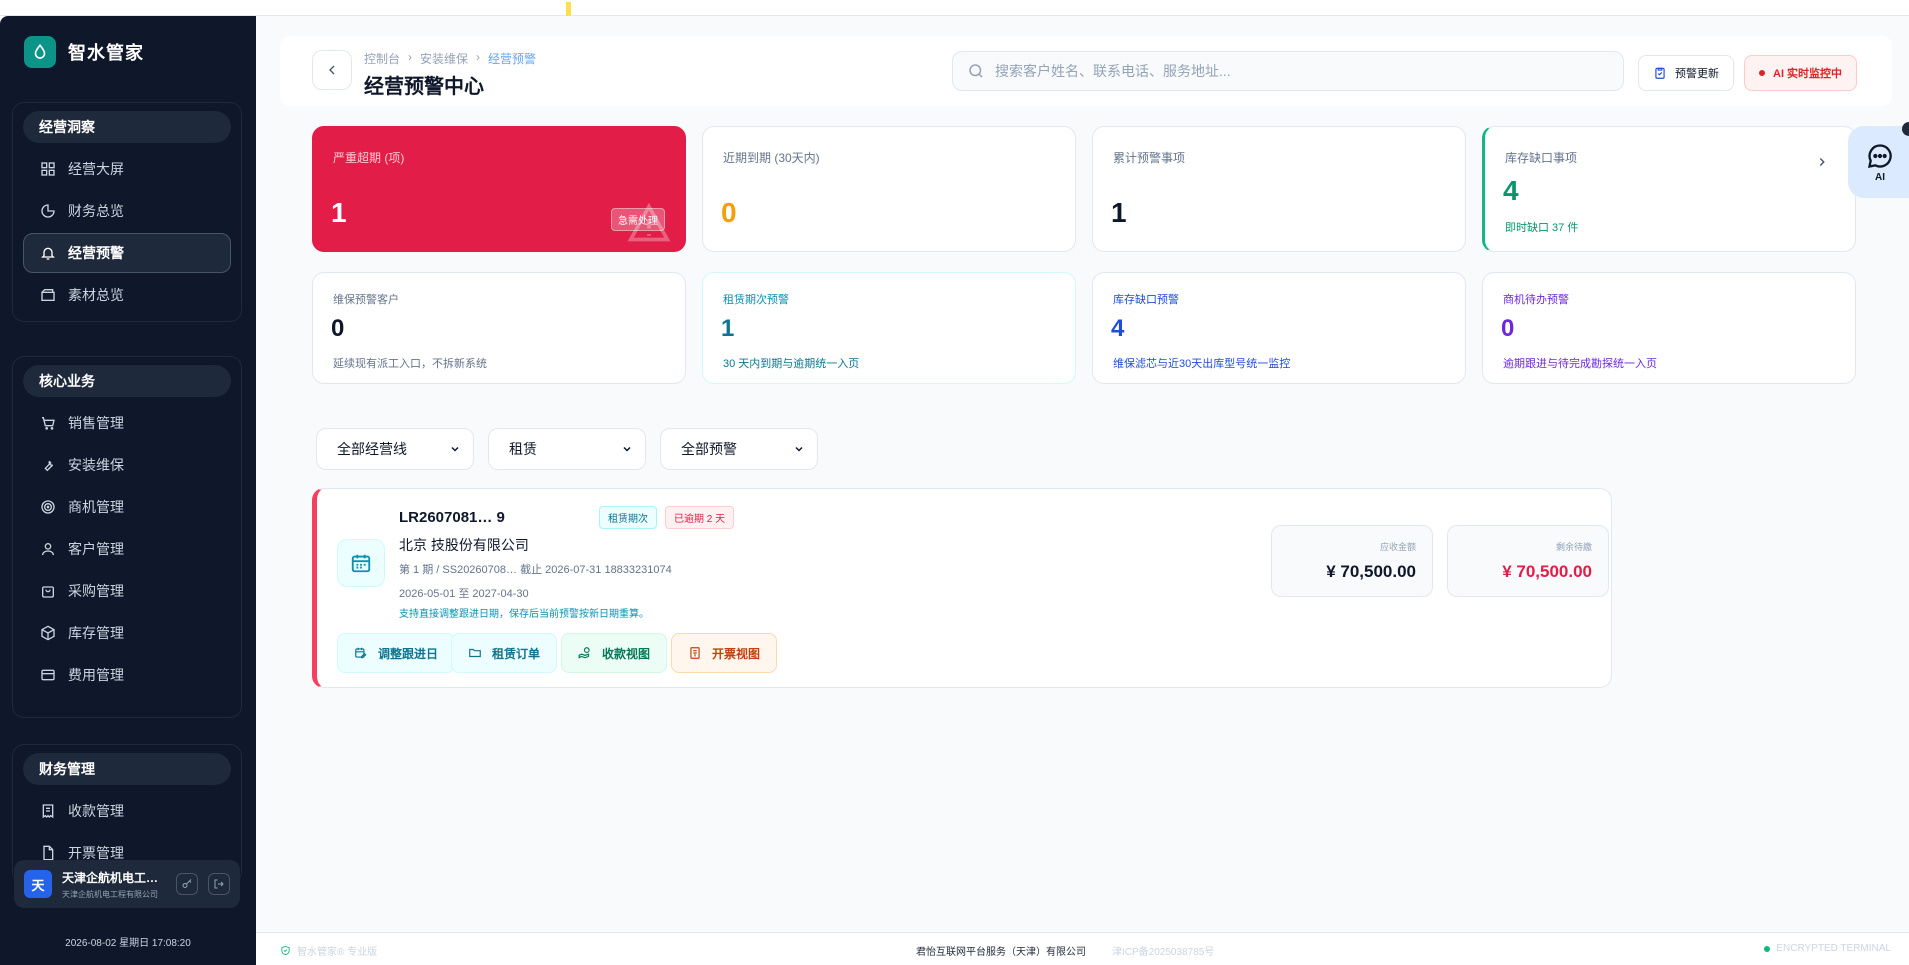 The height and width of the screenshot is (965, 1909). I want to click on invoice-view-button: 开票视图, so click(724, 653).